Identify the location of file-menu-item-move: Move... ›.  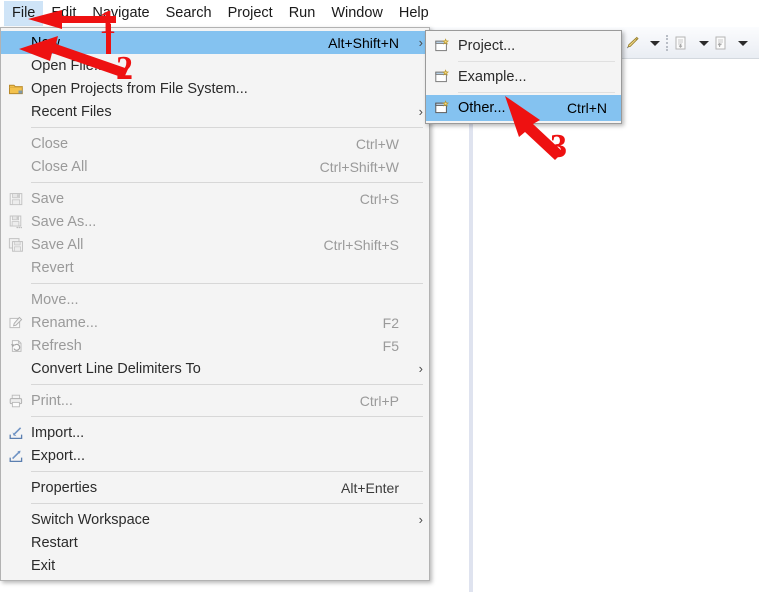
(215, 299).